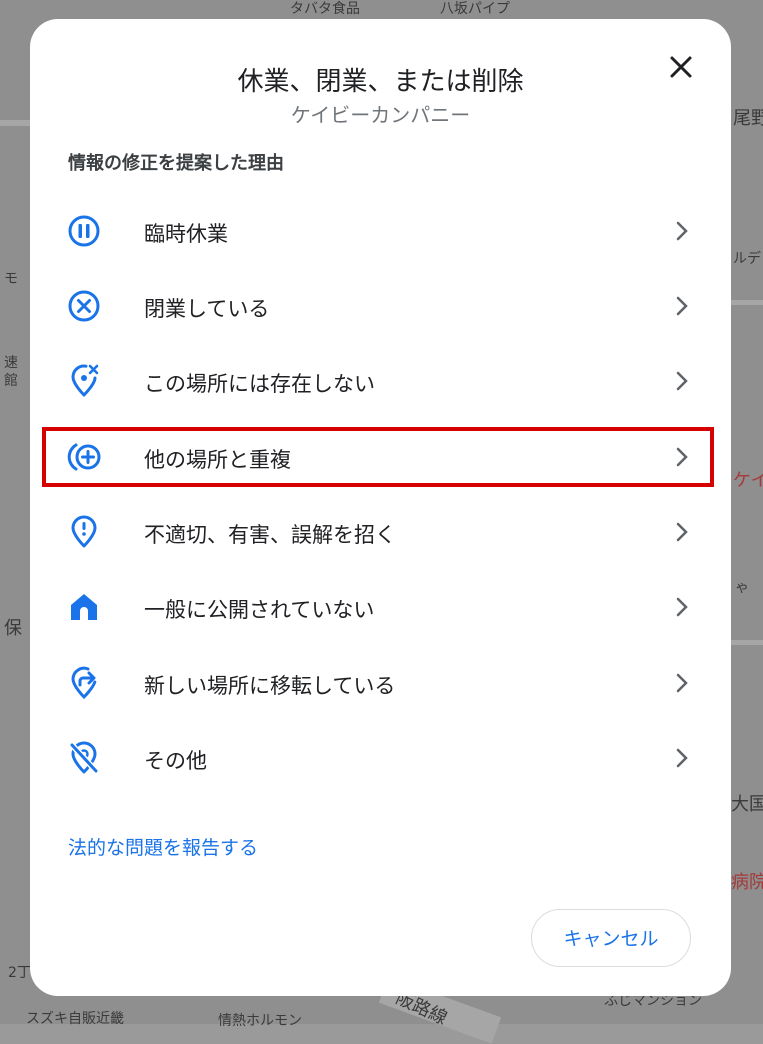  I want to click on reason-label: 不適切、有害、誤解を招く, so click(270, 535).